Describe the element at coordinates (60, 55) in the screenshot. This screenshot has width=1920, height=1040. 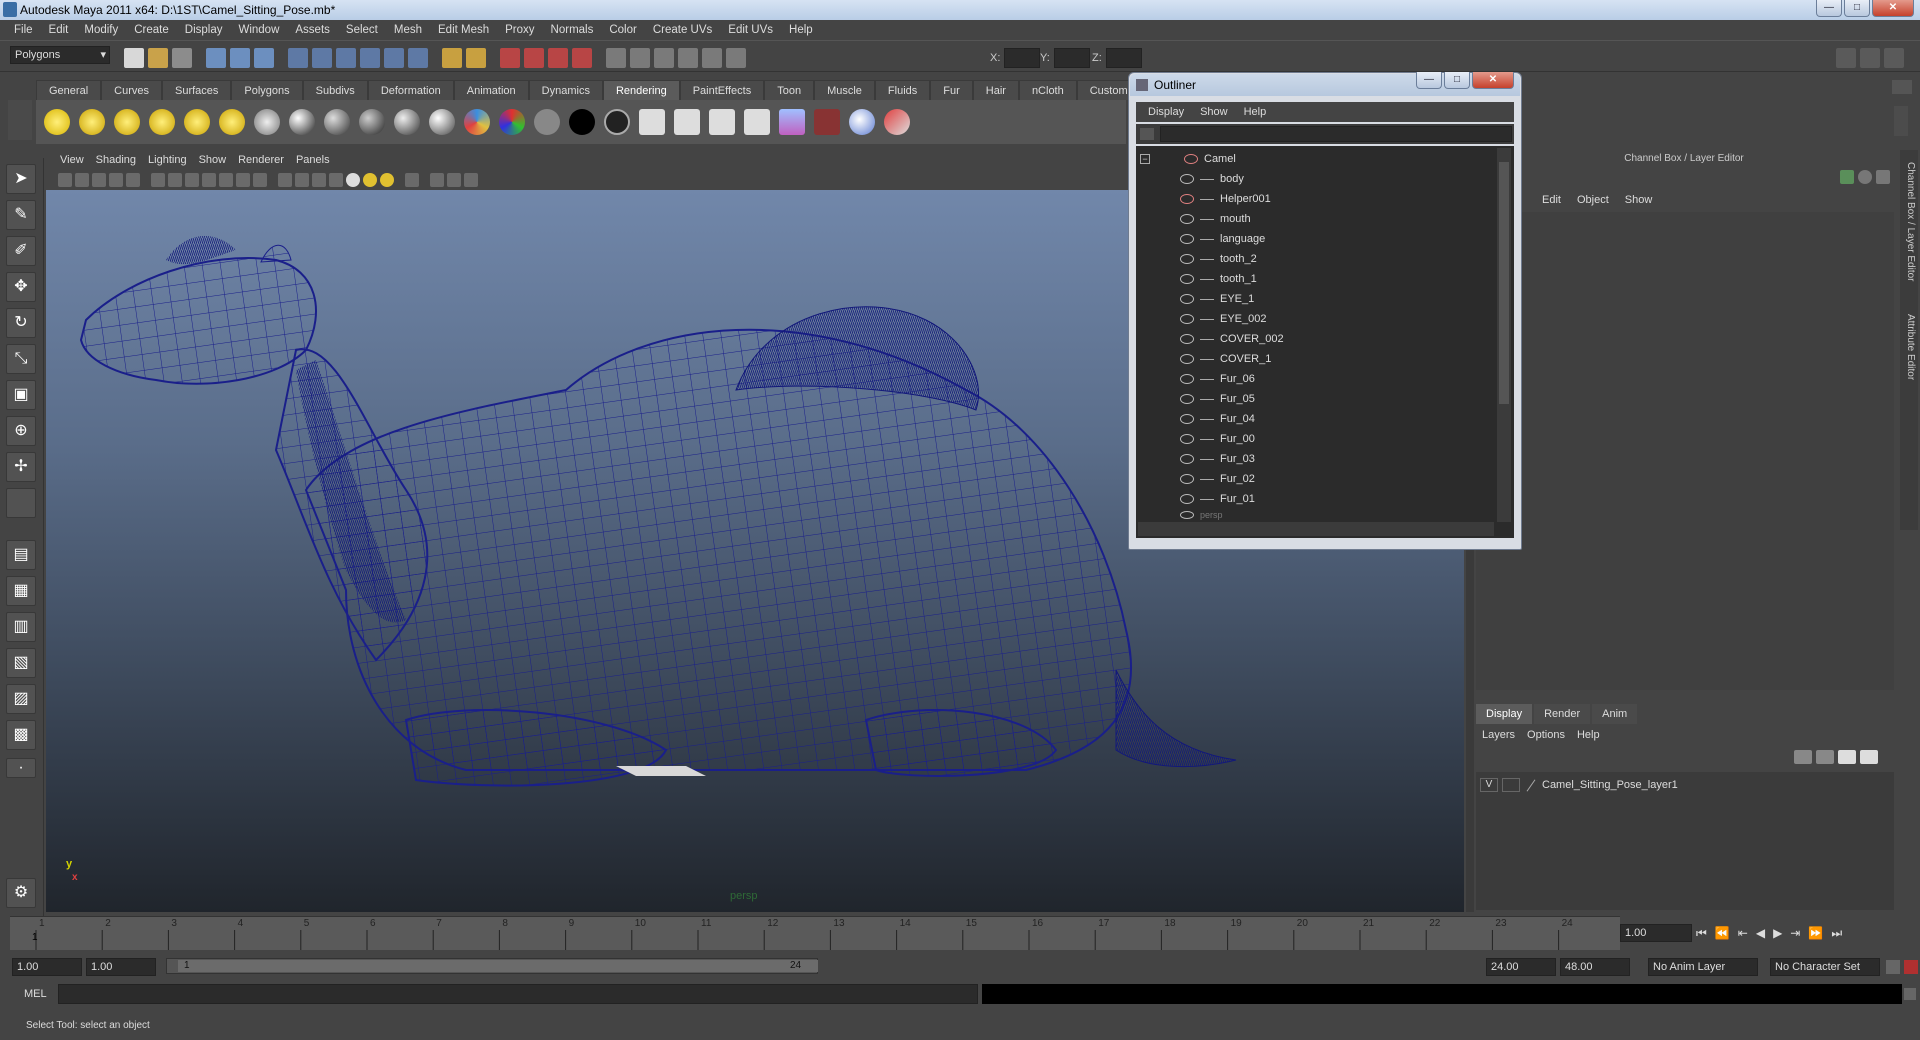
I see `menu-set-dropdown: Polygons` at that location.